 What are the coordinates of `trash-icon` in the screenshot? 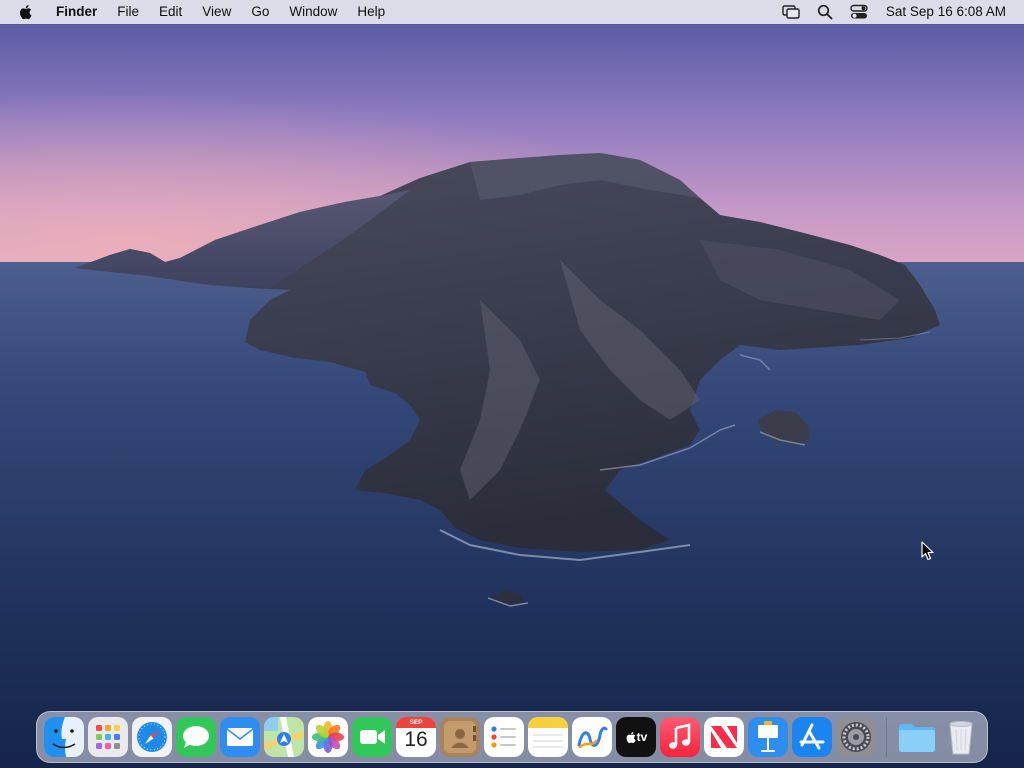 It's located at (961, 738).